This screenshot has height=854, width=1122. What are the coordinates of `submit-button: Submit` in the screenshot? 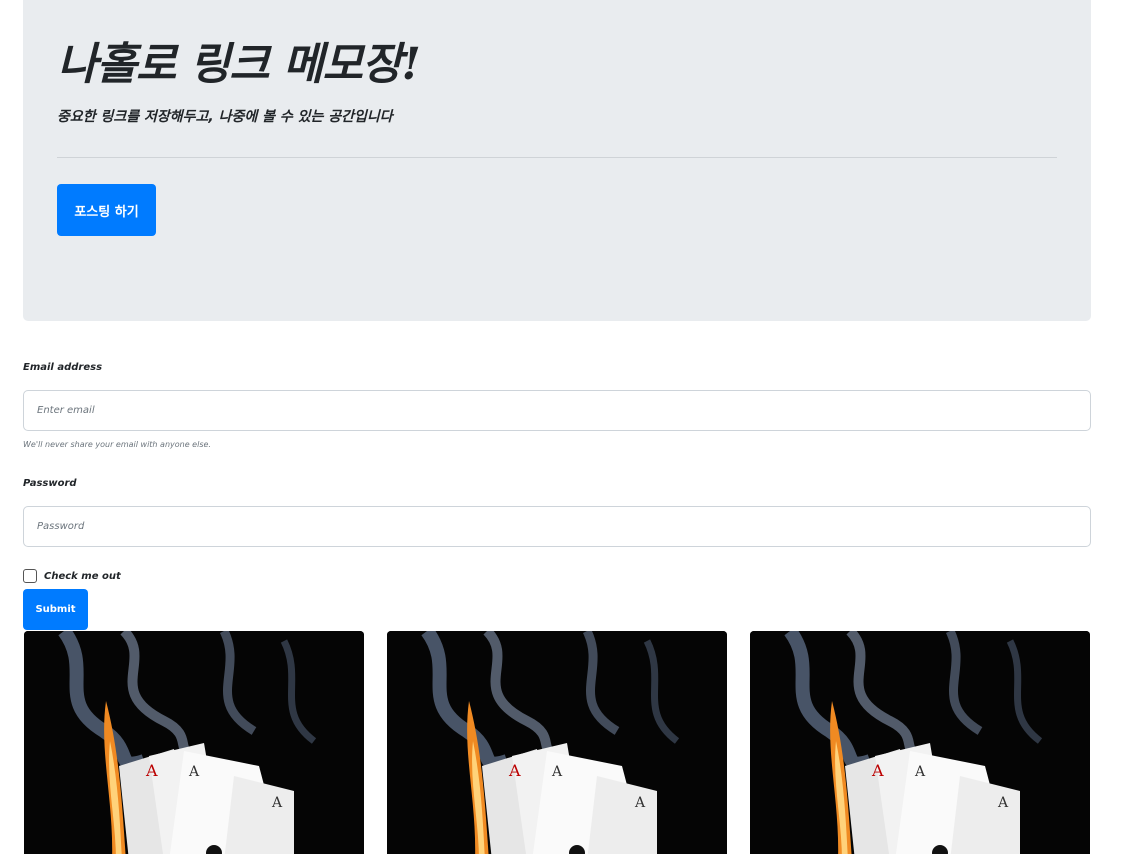 It's located at (55, 609).